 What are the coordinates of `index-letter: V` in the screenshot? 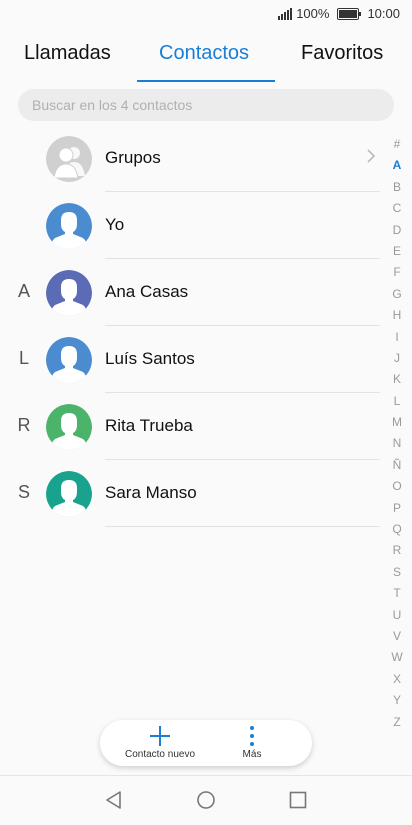 It's located at (397, 636).